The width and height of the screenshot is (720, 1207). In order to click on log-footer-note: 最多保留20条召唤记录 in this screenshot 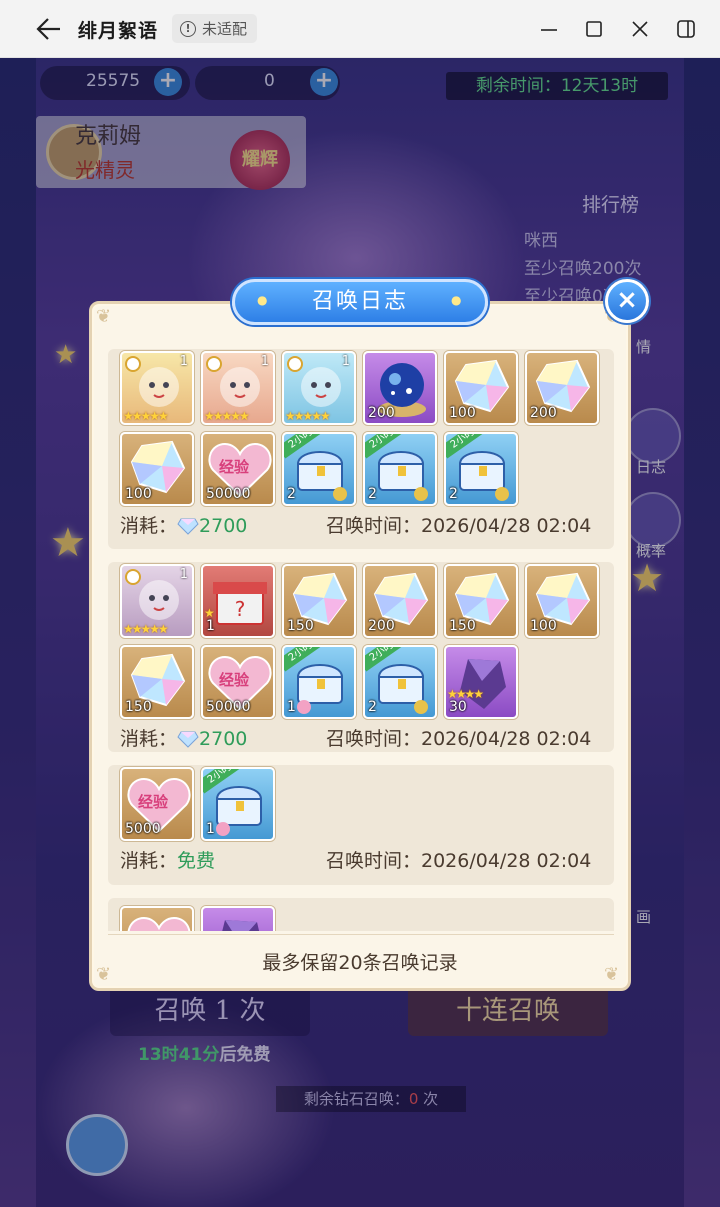, I will do `click(360, 963)`.